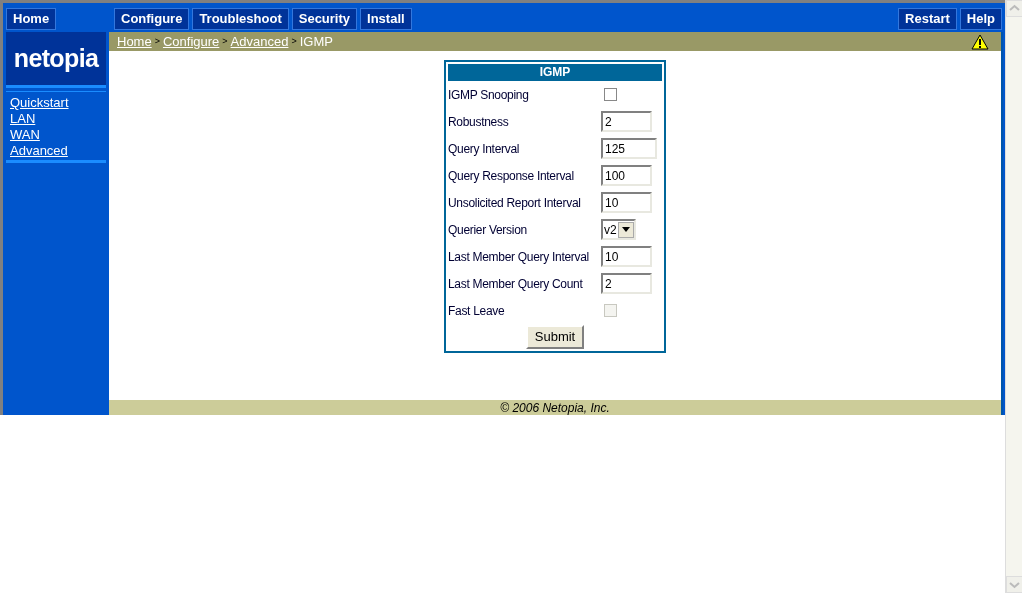 The height and width of the screenshot is (593, 1022). What do you see at coordinates (927, 19) in the screenshot?
I see `nav-tab: Restart` at bounding box center [927, 19].